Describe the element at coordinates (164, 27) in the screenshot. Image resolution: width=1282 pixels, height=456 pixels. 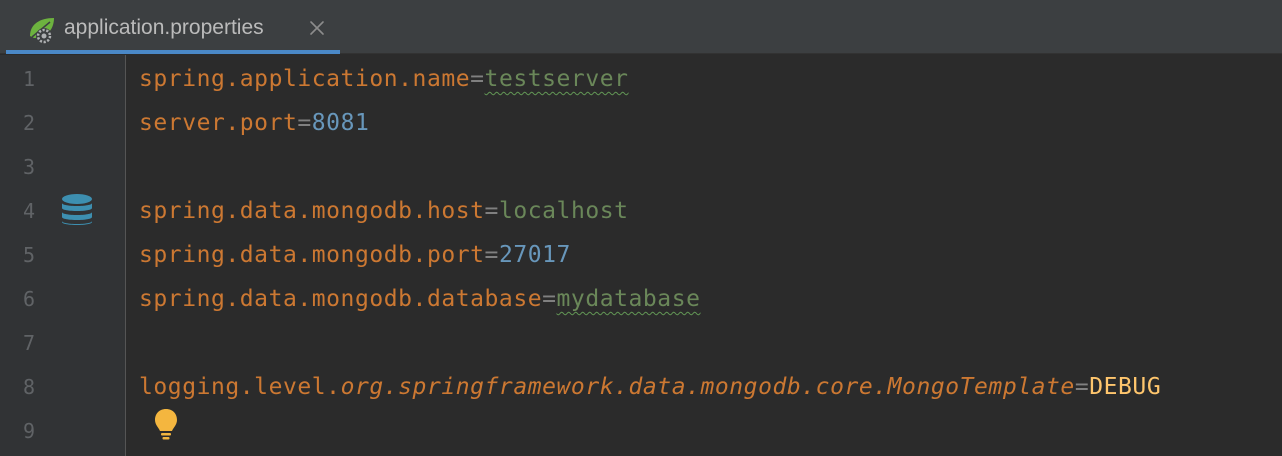
I see `tab-label: application.properties` at that location.